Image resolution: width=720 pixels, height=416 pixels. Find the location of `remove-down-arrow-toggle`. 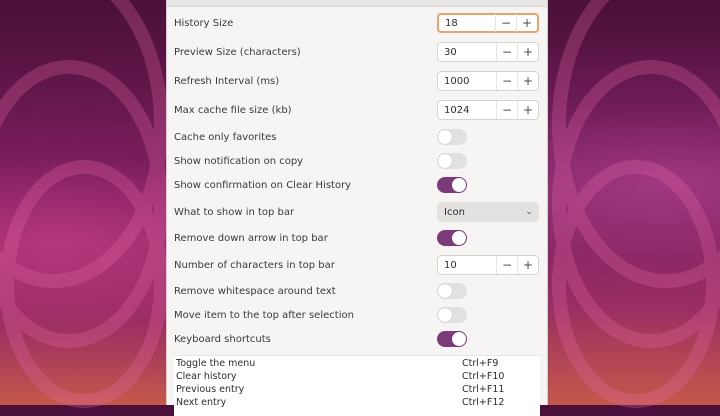

remove-down-arrow-toggle is located at coordinates (452, 238).